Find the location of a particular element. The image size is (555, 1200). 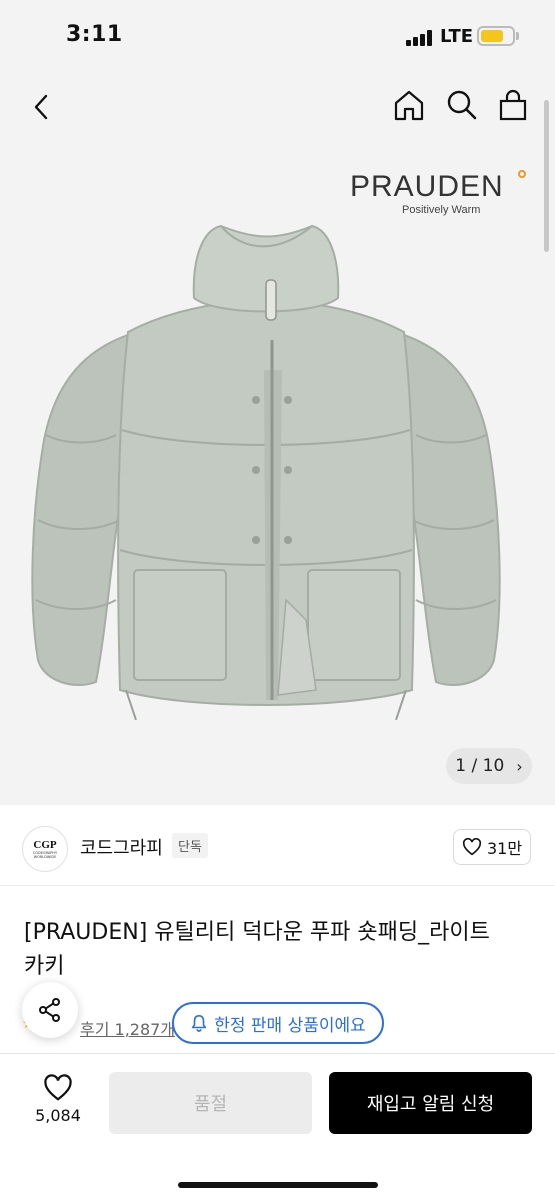

shopping-bag-button is located at coordinates (513, 105).